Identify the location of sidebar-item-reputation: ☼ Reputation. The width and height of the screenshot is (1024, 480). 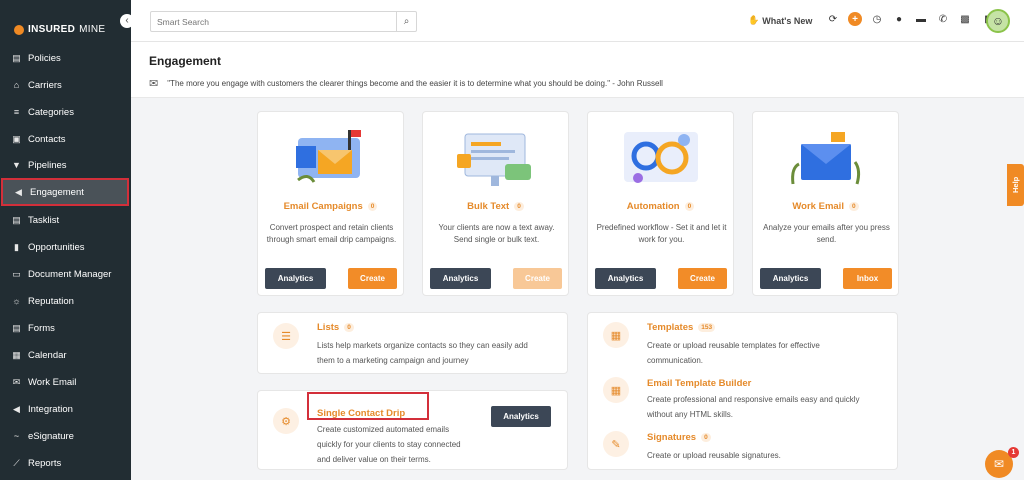
(65, 301).